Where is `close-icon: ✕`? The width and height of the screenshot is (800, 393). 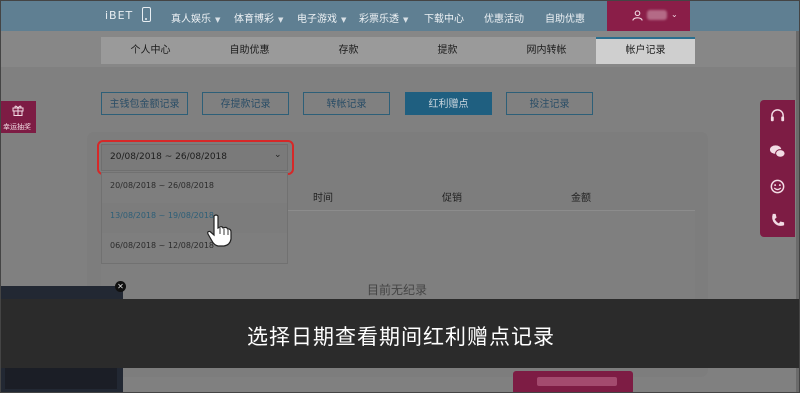 close-icon: ✕ is located at coordinates (120, 286).